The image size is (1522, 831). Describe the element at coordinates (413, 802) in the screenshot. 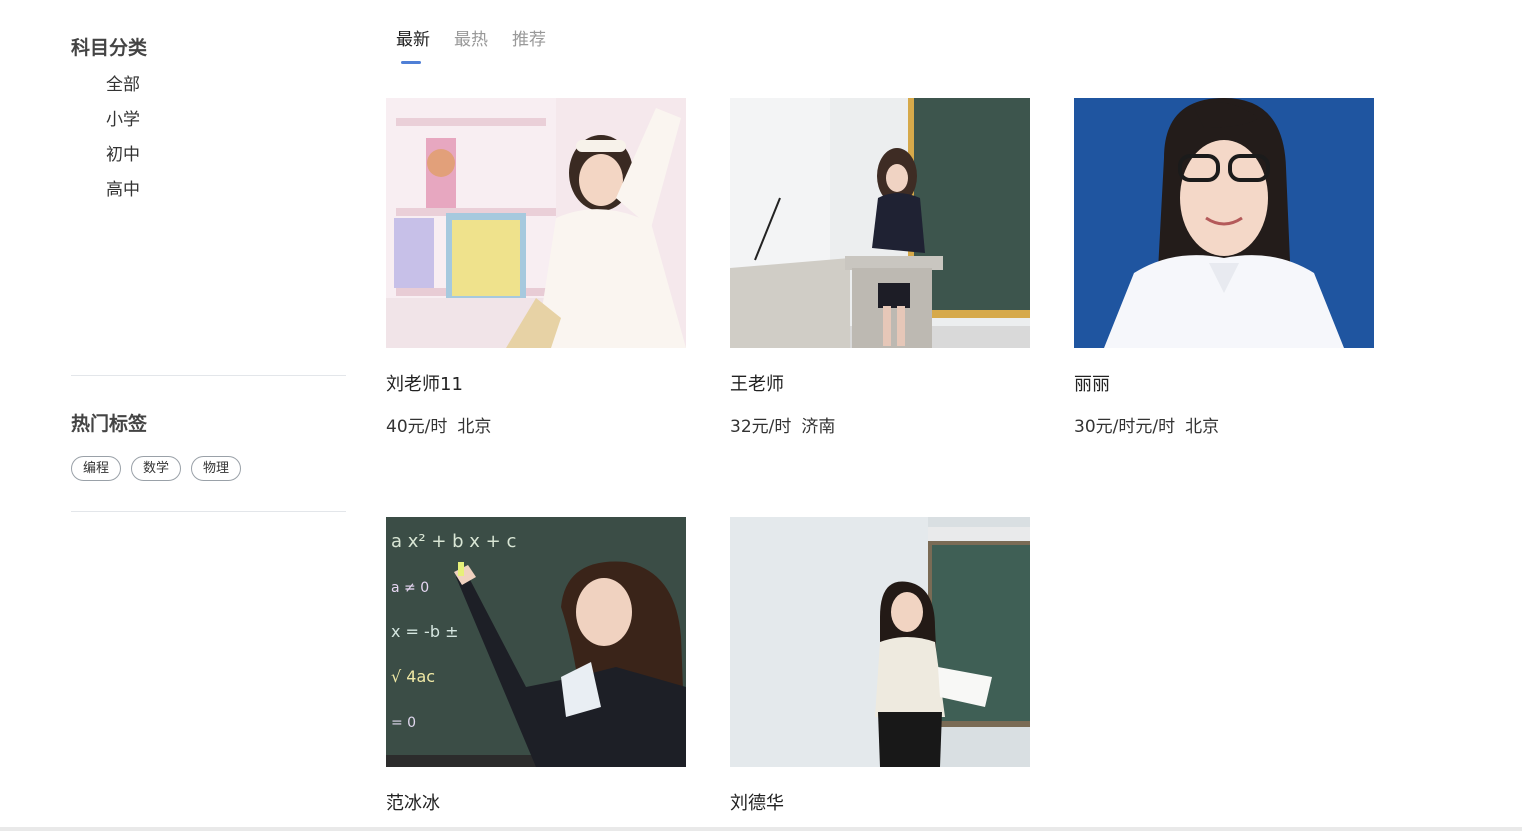

I see `teacher-name: 范冰冰` at that location.